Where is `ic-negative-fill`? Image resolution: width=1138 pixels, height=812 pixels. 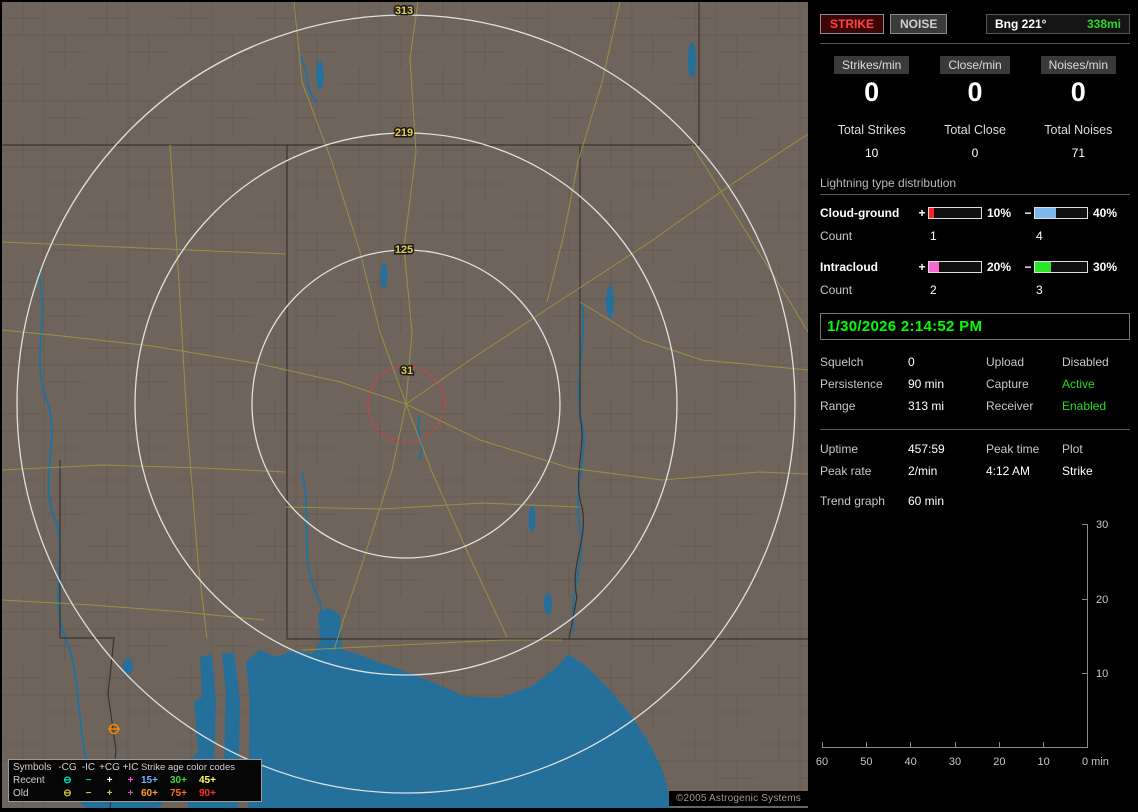 ic-negative-fill is located at coordinates (1043, 267).